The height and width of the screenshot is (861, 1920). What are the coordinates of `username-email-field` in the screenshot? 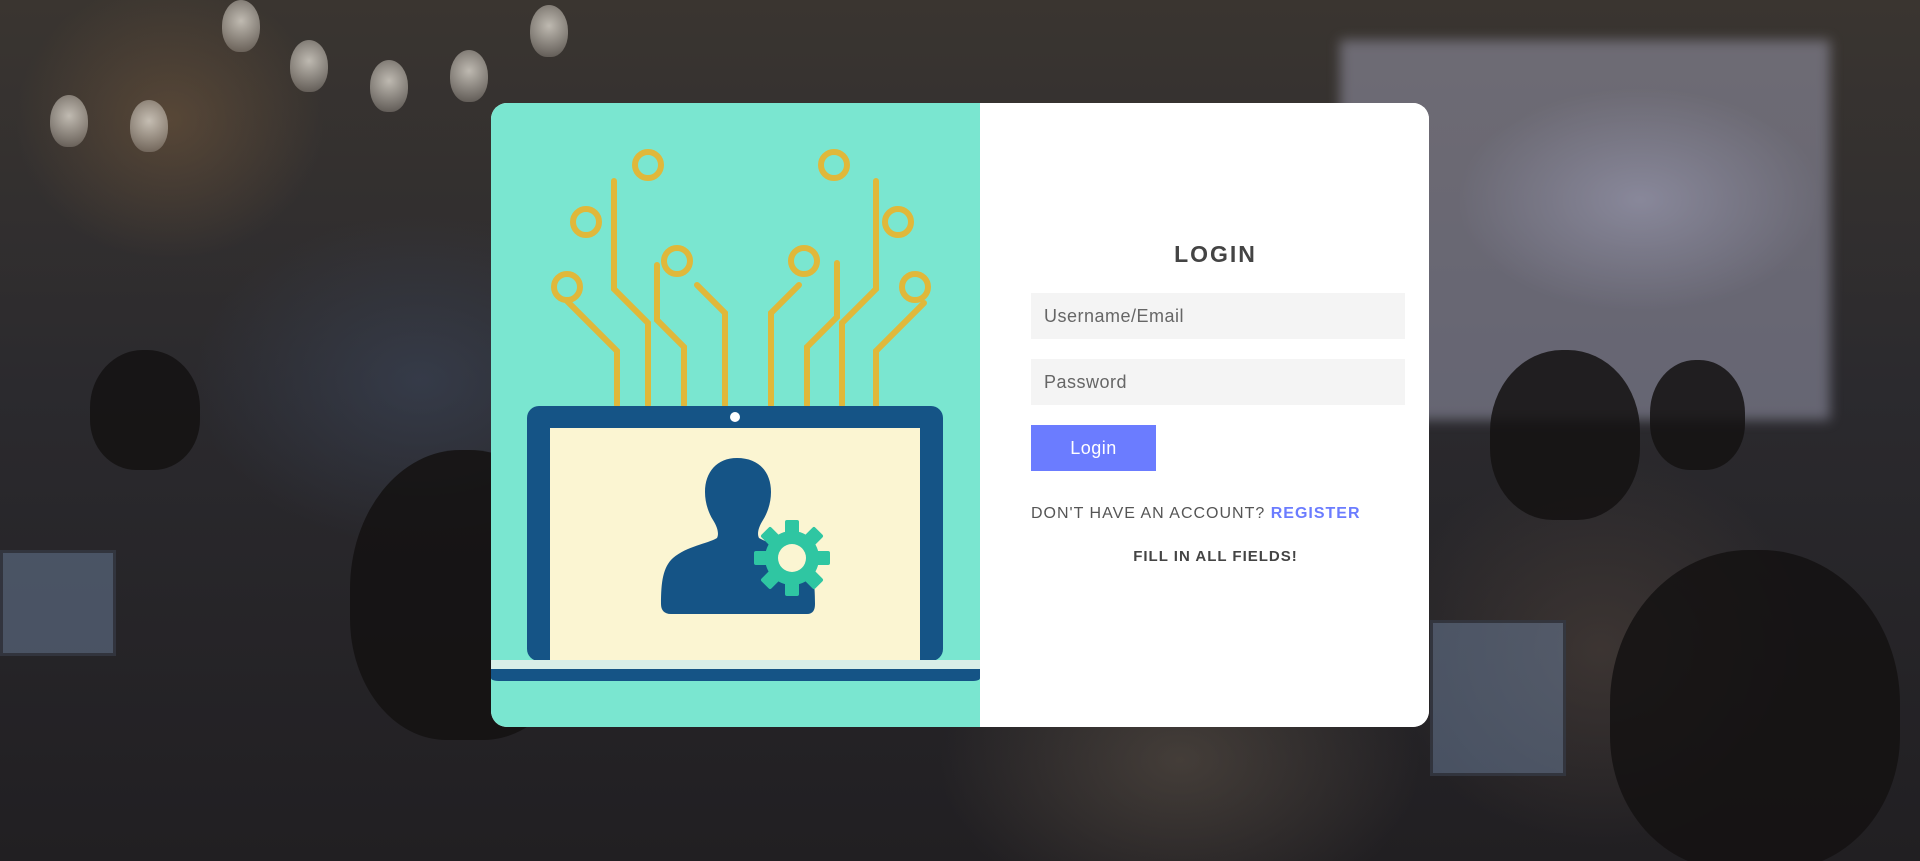 It's located at (1218, 316).